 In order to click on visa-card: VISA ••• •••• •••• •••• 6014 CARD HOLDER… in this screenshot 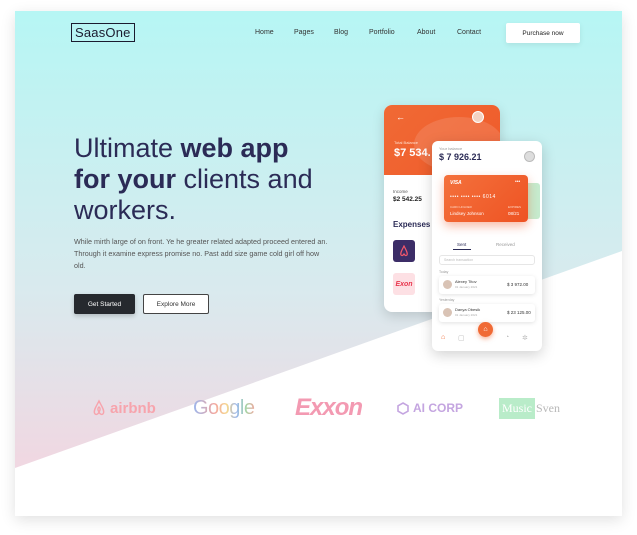, I will do `click(486, 198)`.